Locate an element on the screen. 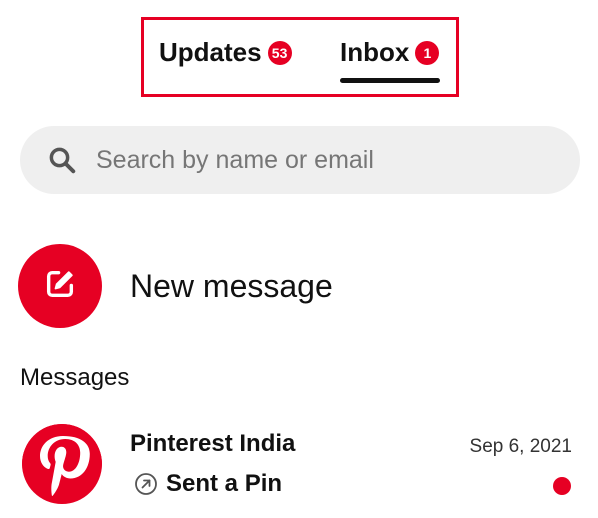  inbox-count-badge: 1 is located at coordinates (427, 52).